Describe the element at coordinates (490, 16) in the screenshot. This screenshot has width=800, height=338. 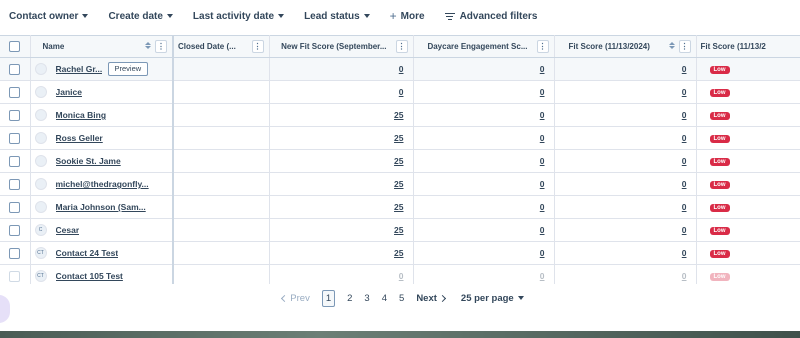
I see `advanced-filters-button: Advanced filters` at that location.